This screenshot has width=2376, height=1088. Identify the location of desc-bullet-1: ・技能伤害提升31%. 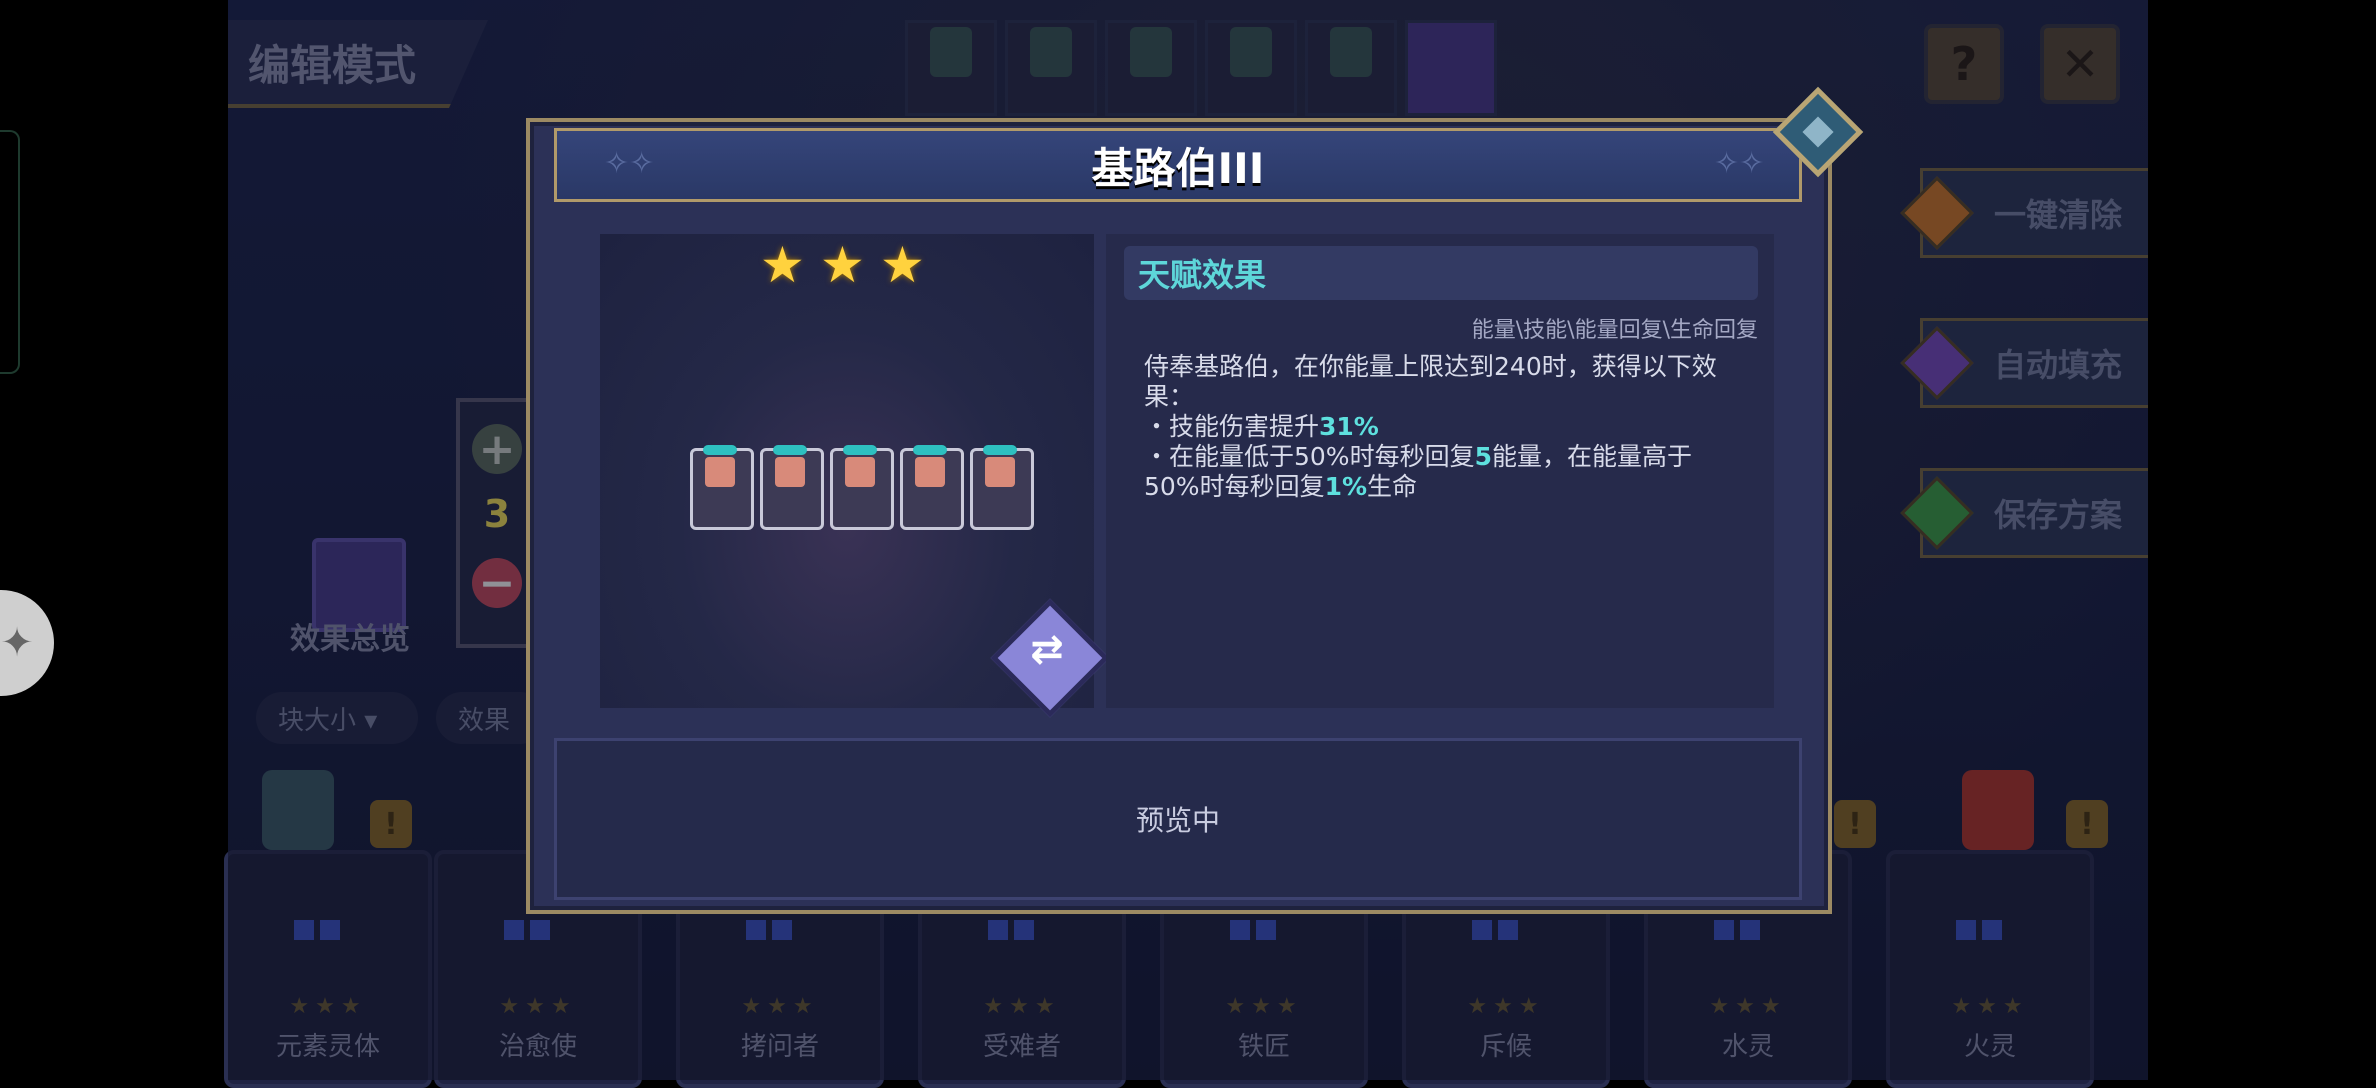
(1444, 427).